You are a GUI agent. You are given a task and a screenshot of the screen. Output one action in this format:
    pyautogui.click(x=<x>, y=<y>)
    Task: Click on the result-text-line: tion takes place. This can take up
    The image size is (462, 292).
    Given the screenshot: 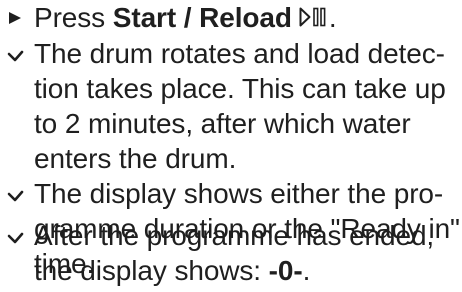 What is the action you would take?
    pyautogui.click(x=240, y=88)
    